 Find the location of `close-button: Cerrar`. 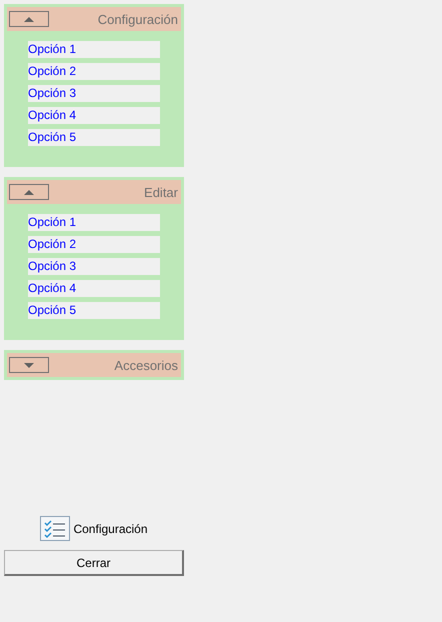

close-button: Cerrar is located at coordinates (94, 563).